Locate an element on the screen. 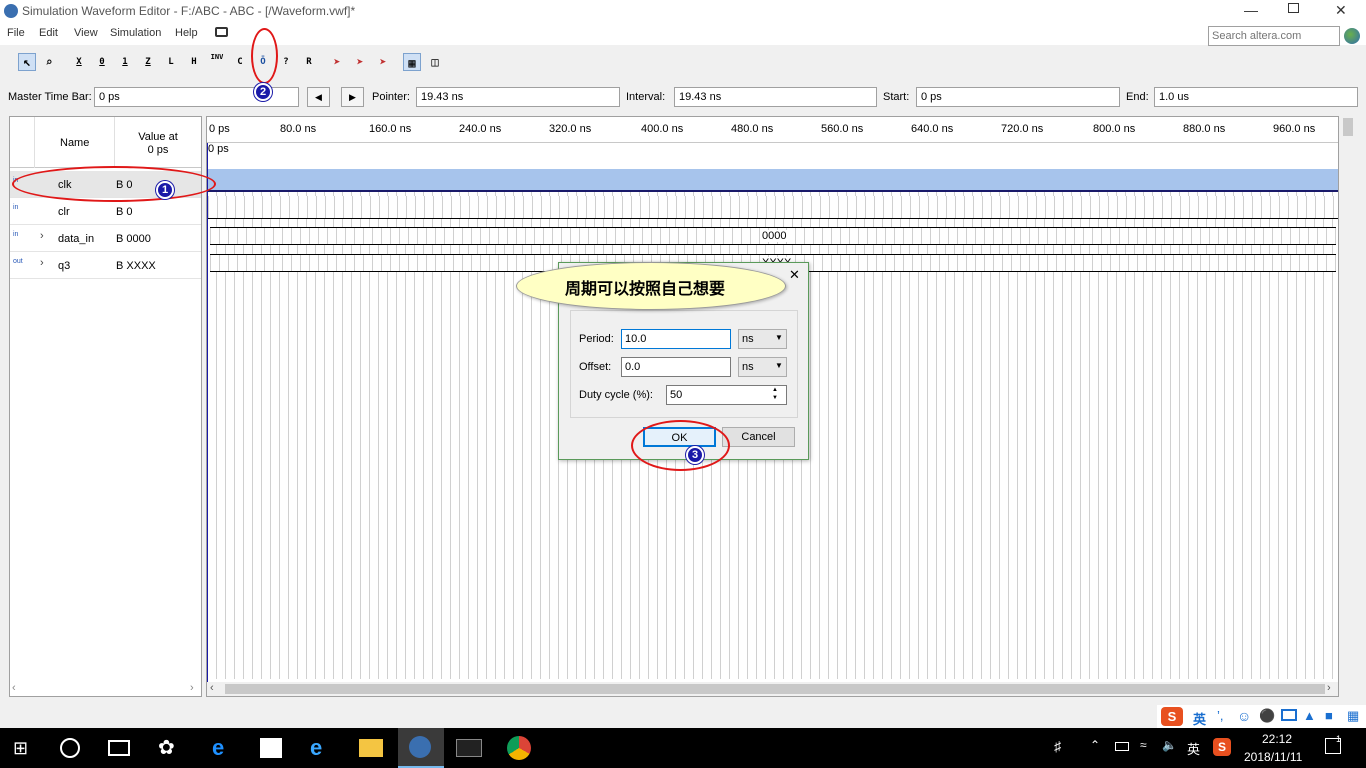  bus-value: 0000 is located at coordinates (774, 236).